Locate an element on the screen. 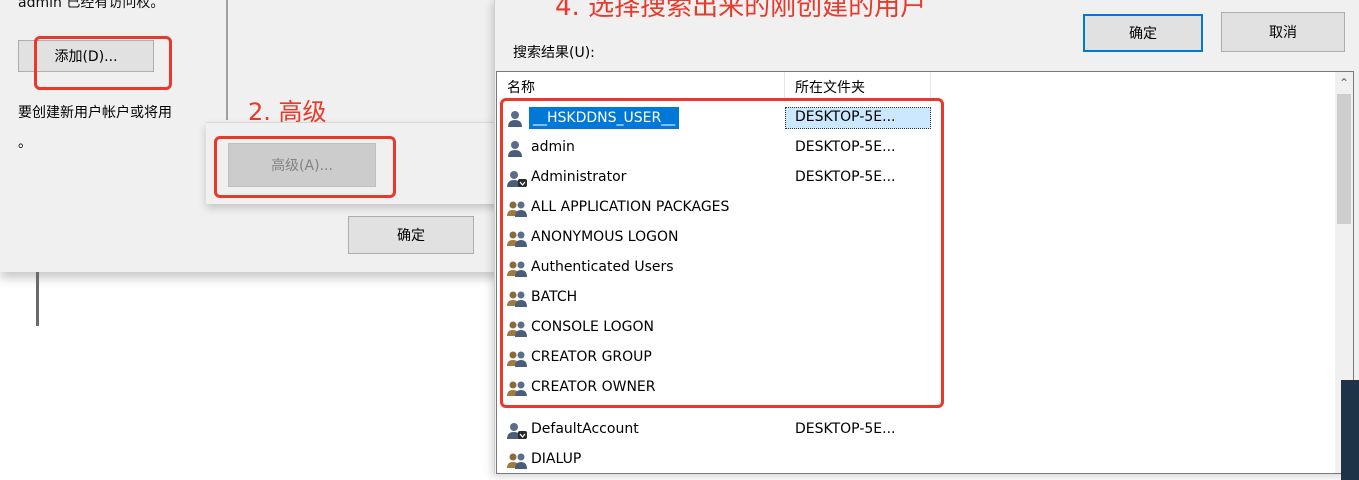 This screenshot has height=480, width=1359. list-item: ALL APPLICATION PACKAGES is located at coordinates (918, 209).